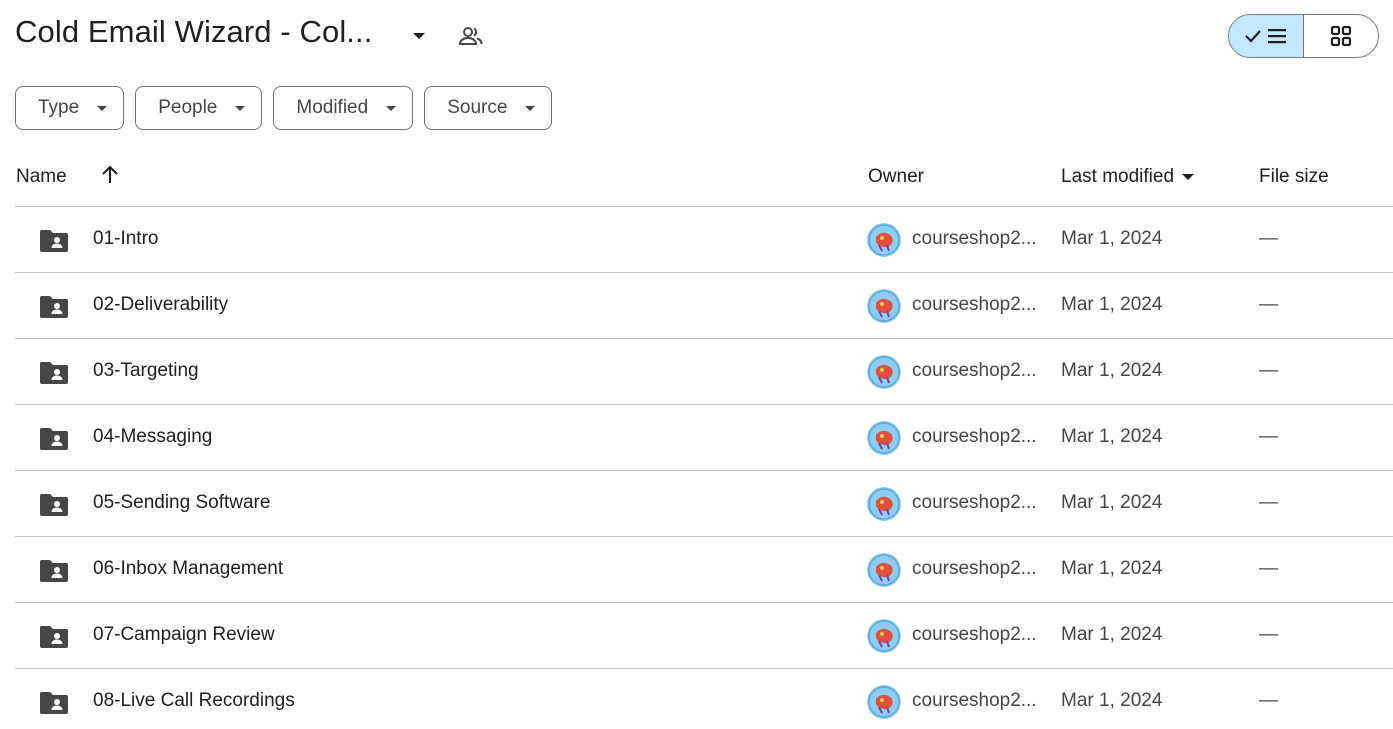 The width and height of the screenshot is (1393, 729). I want to click on filter-people-chip: People, so click(199, 108).